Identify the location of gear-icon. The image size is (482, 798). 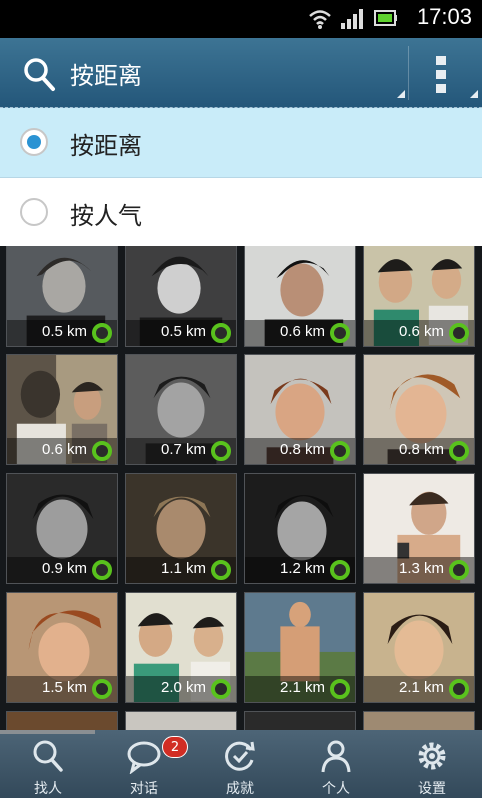
(432, 756).